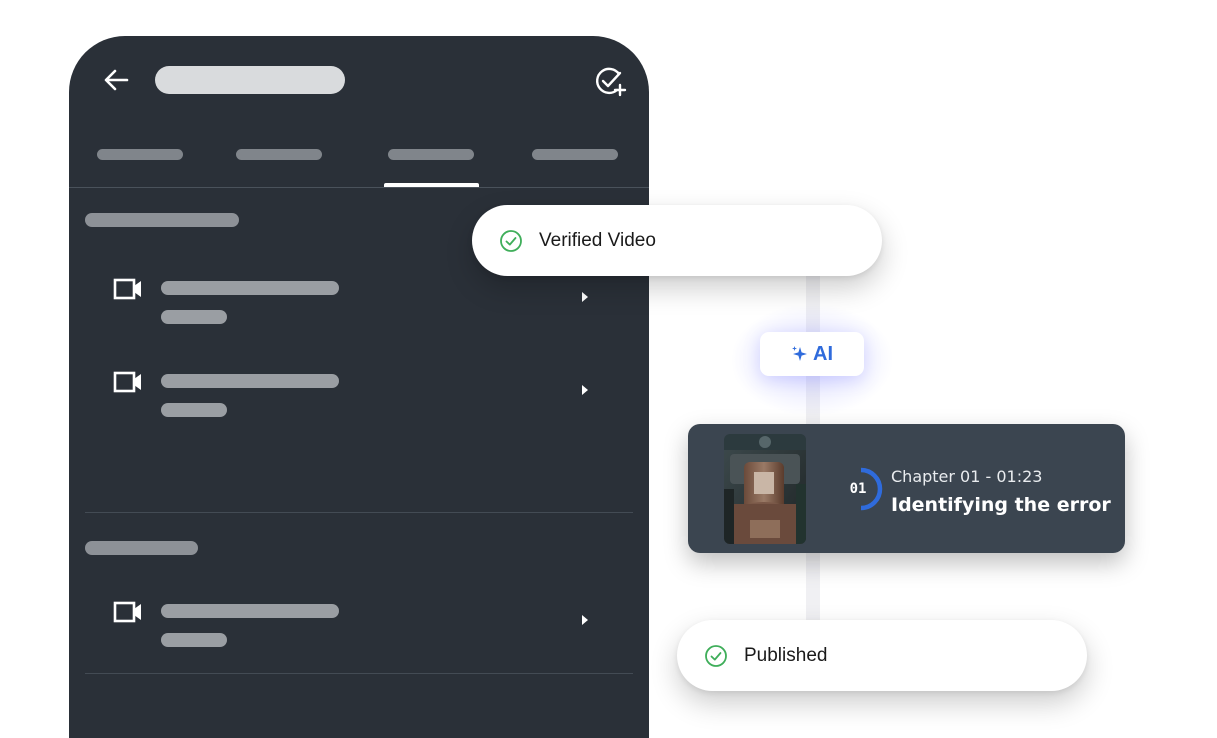 Image resolution: width=1217 pixels, height=738 pixels. I want to click on tab-2-placeholder, so click(279, 154).